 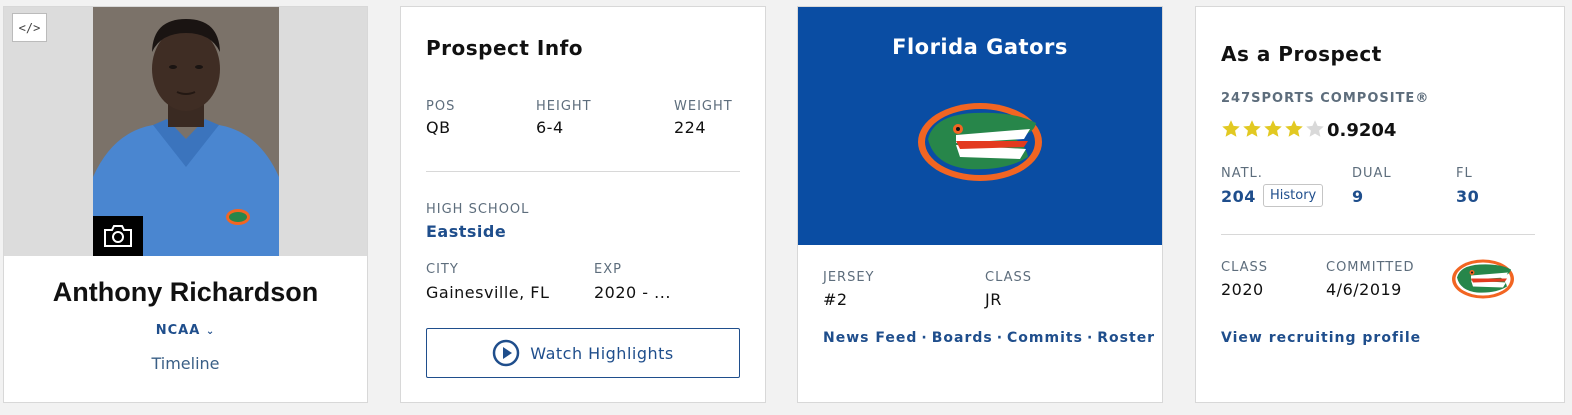 What do you see at coordinates (1242, 289) in the screenshot?
I see `class-value: 2020` at bounding box center [1242, 289].